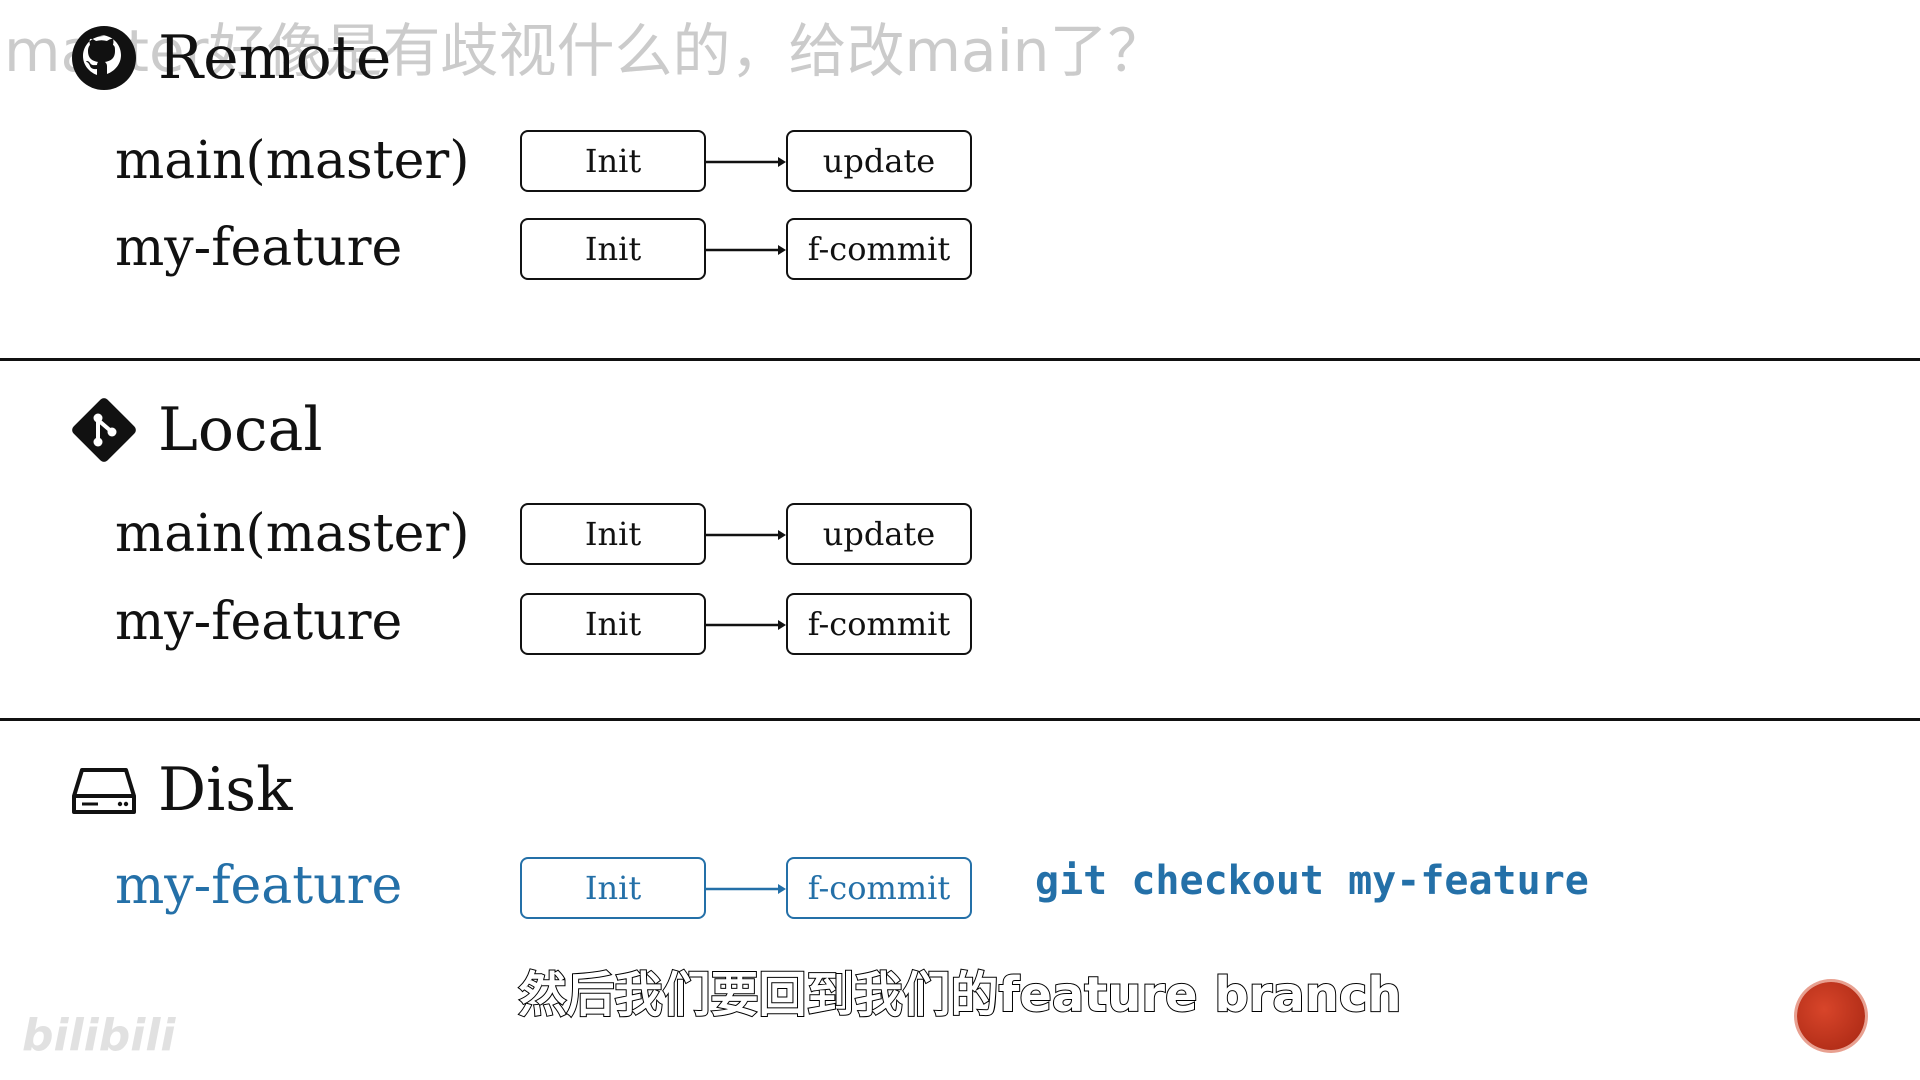  What do you see at coordinates (259, 886) in the screenshot?
I see `branch-label-disk-feature: my-feature` at bounding box center [259, 886].